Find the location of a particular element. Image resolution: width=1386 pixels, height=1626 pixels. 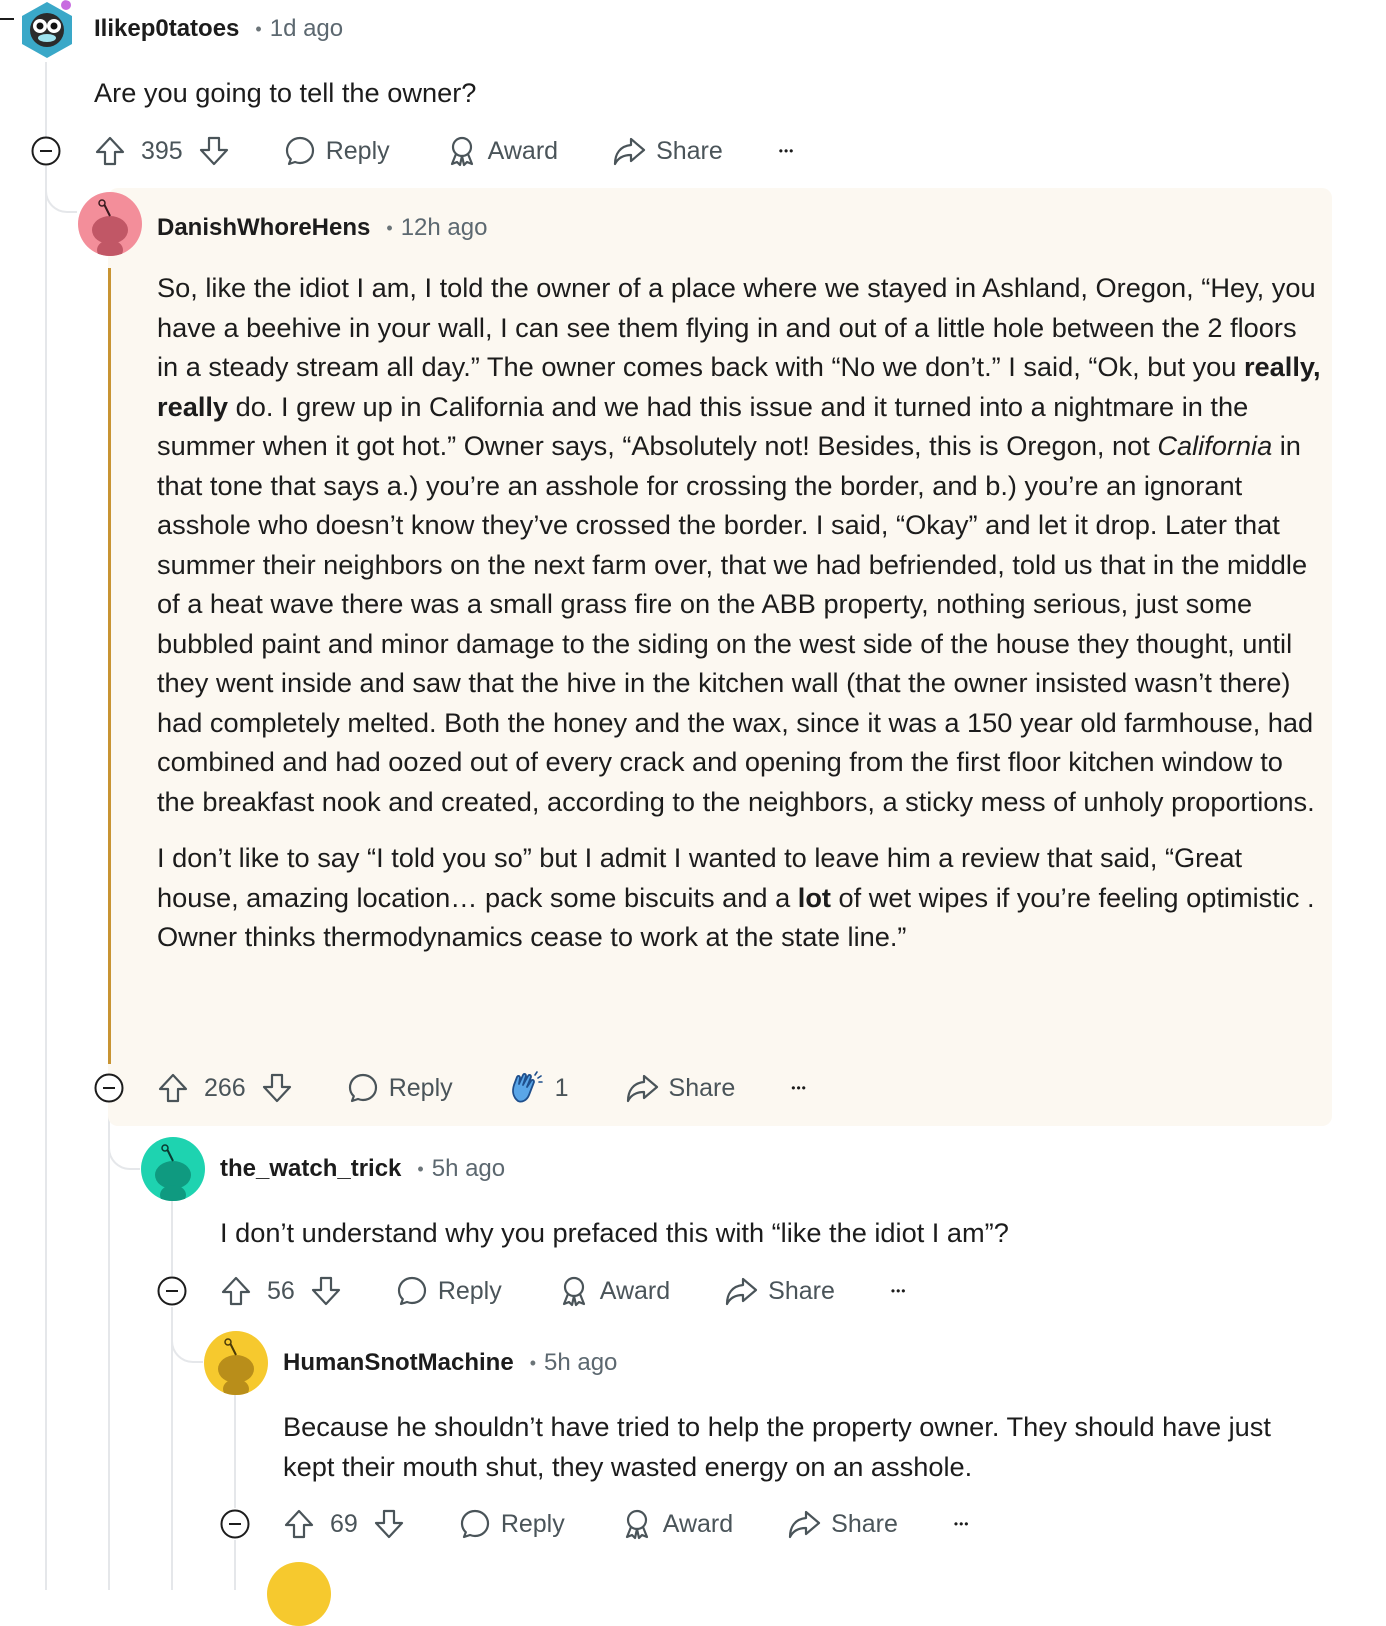

username: the_watch_trick is located at coordinates (310, 1169).